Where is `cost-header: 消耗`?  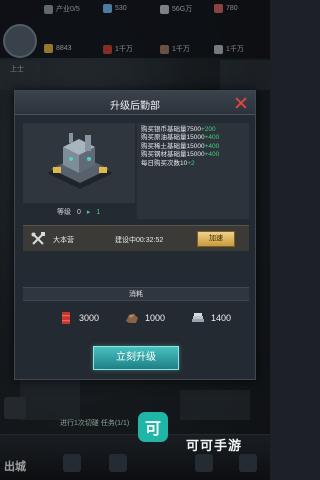 cost-header: 消耗 is located at coordinates (136, 294).